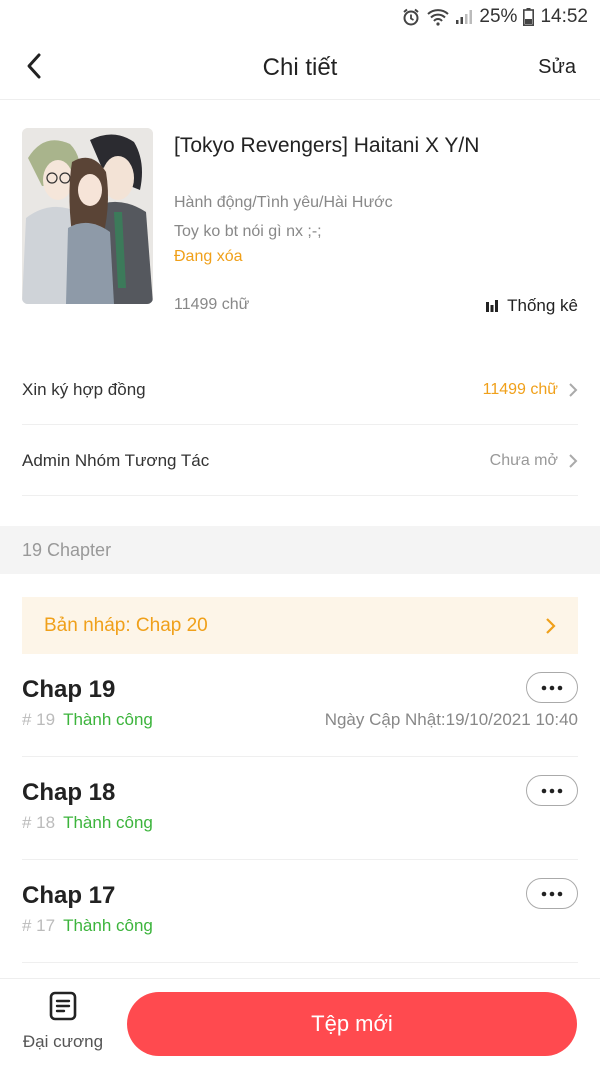 The image size is (600, 1067). I want to click on document-icon, so click(63, 1006).